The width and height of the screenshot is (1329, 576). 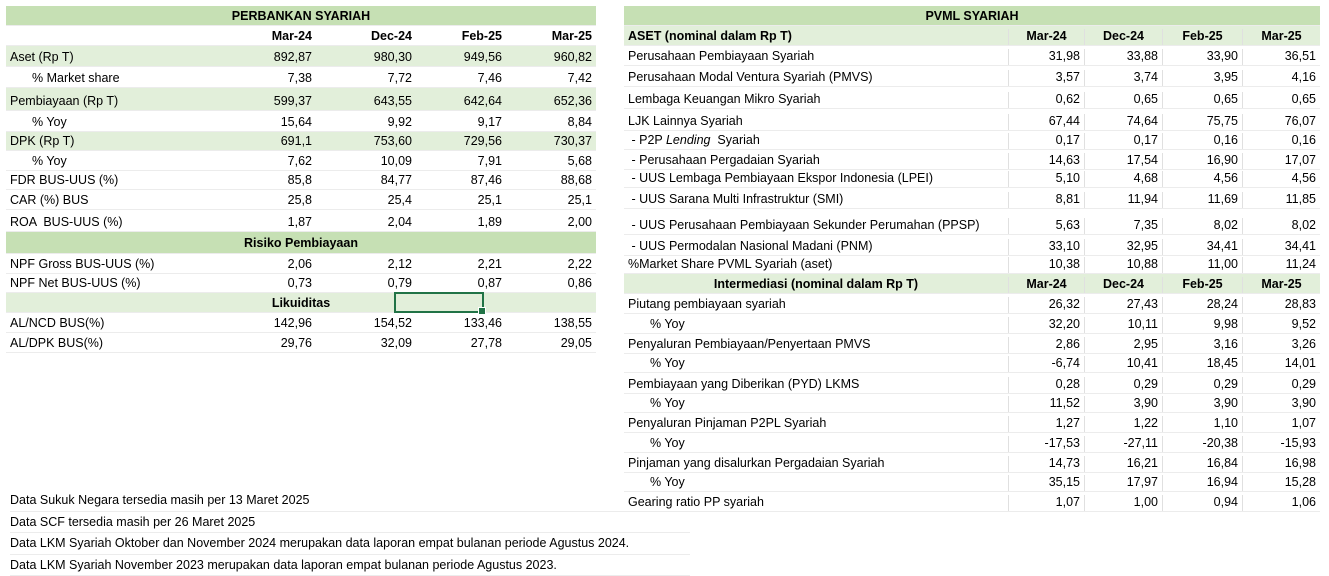 What do you see at coordinates (301, 302) in the screenshot?
I see `liq-section-title: Likuiditas` at bounding box center [301, 302].